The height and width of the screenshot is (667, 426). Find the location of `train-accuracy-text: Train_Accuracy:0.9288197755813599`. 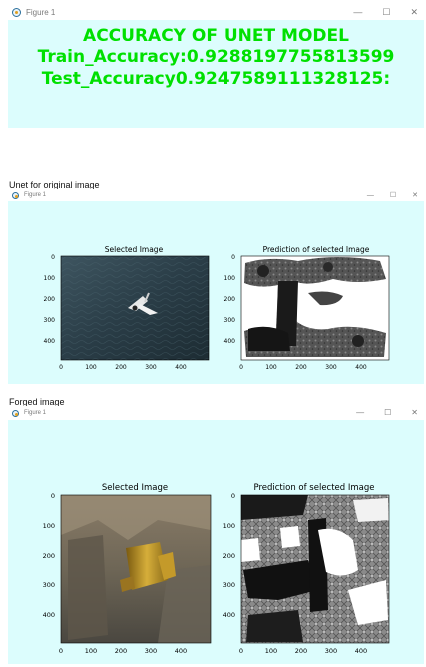

train-accuracy-text: Train_Accuracy:0.9288197755813599 is located at coordinates (216, 57).